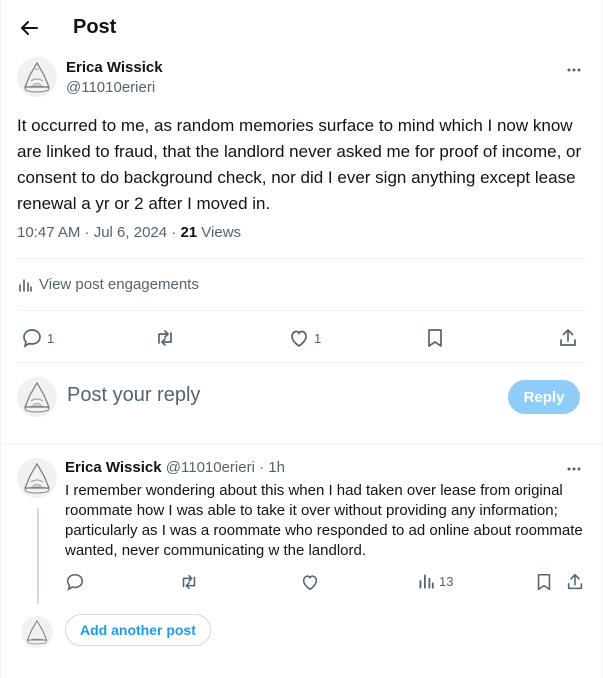 The height and width of the screenshot is (678, 603). What do you see at coordinates (37, 397) in the screenshot?
I see `composer-avatar` at bounding box center [37, 397].